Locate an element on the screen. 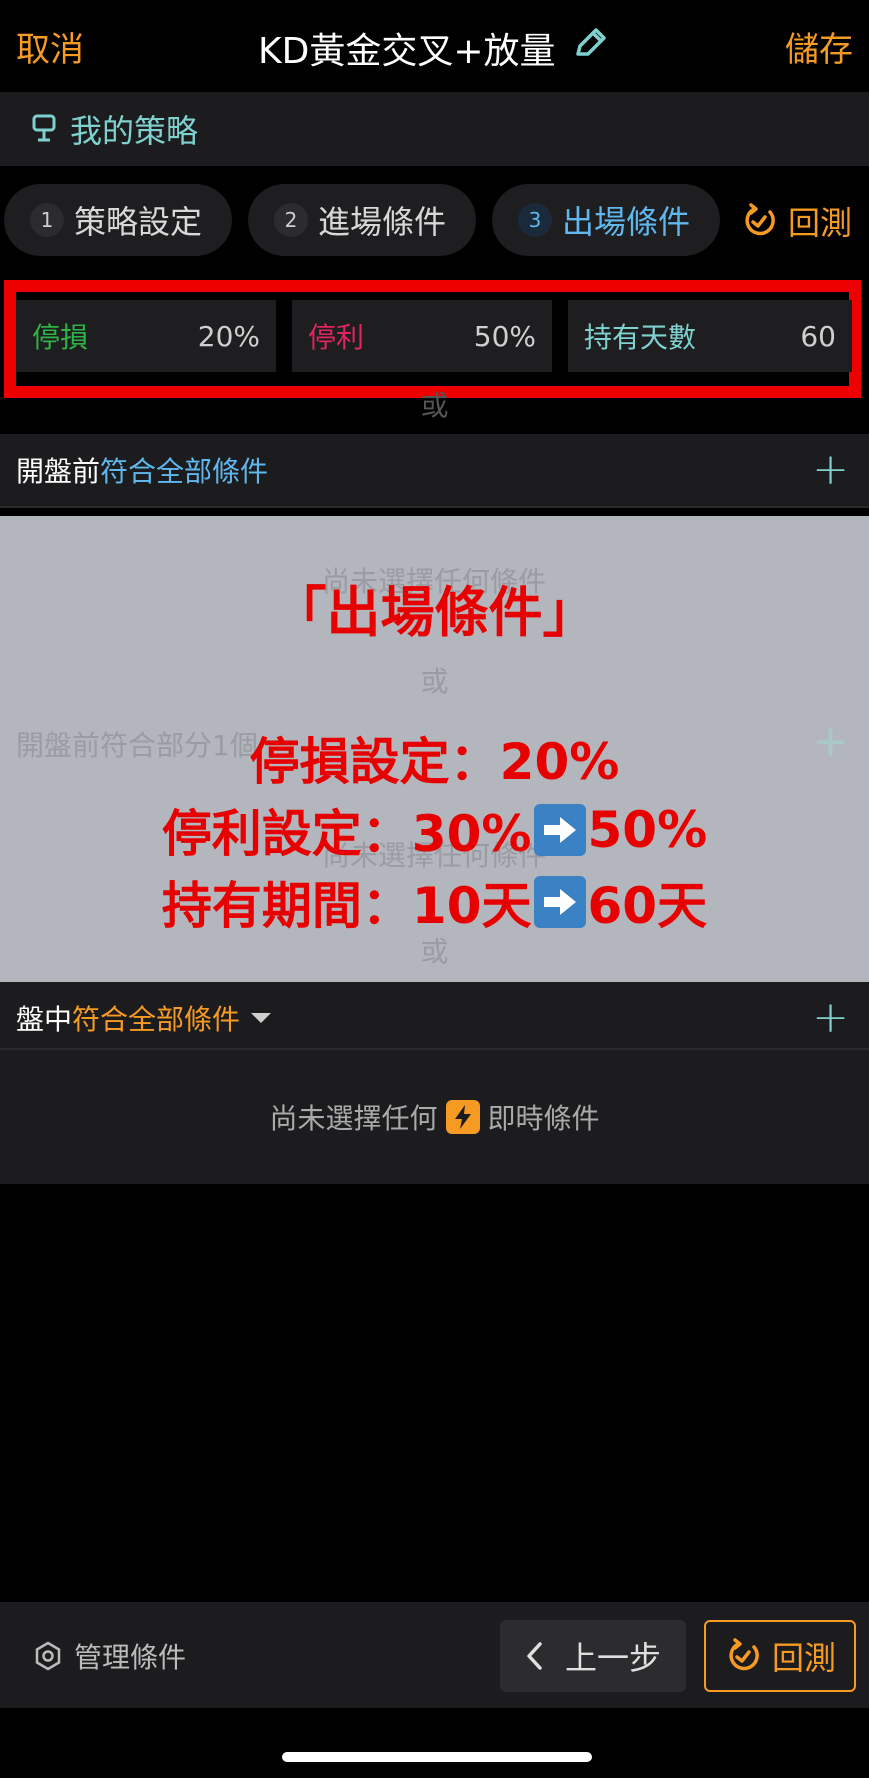 This screenshot has height=1778, width=869. overlay-line-hold-period: 持有期間：10天 60天 is located at coordinates (434, 902).